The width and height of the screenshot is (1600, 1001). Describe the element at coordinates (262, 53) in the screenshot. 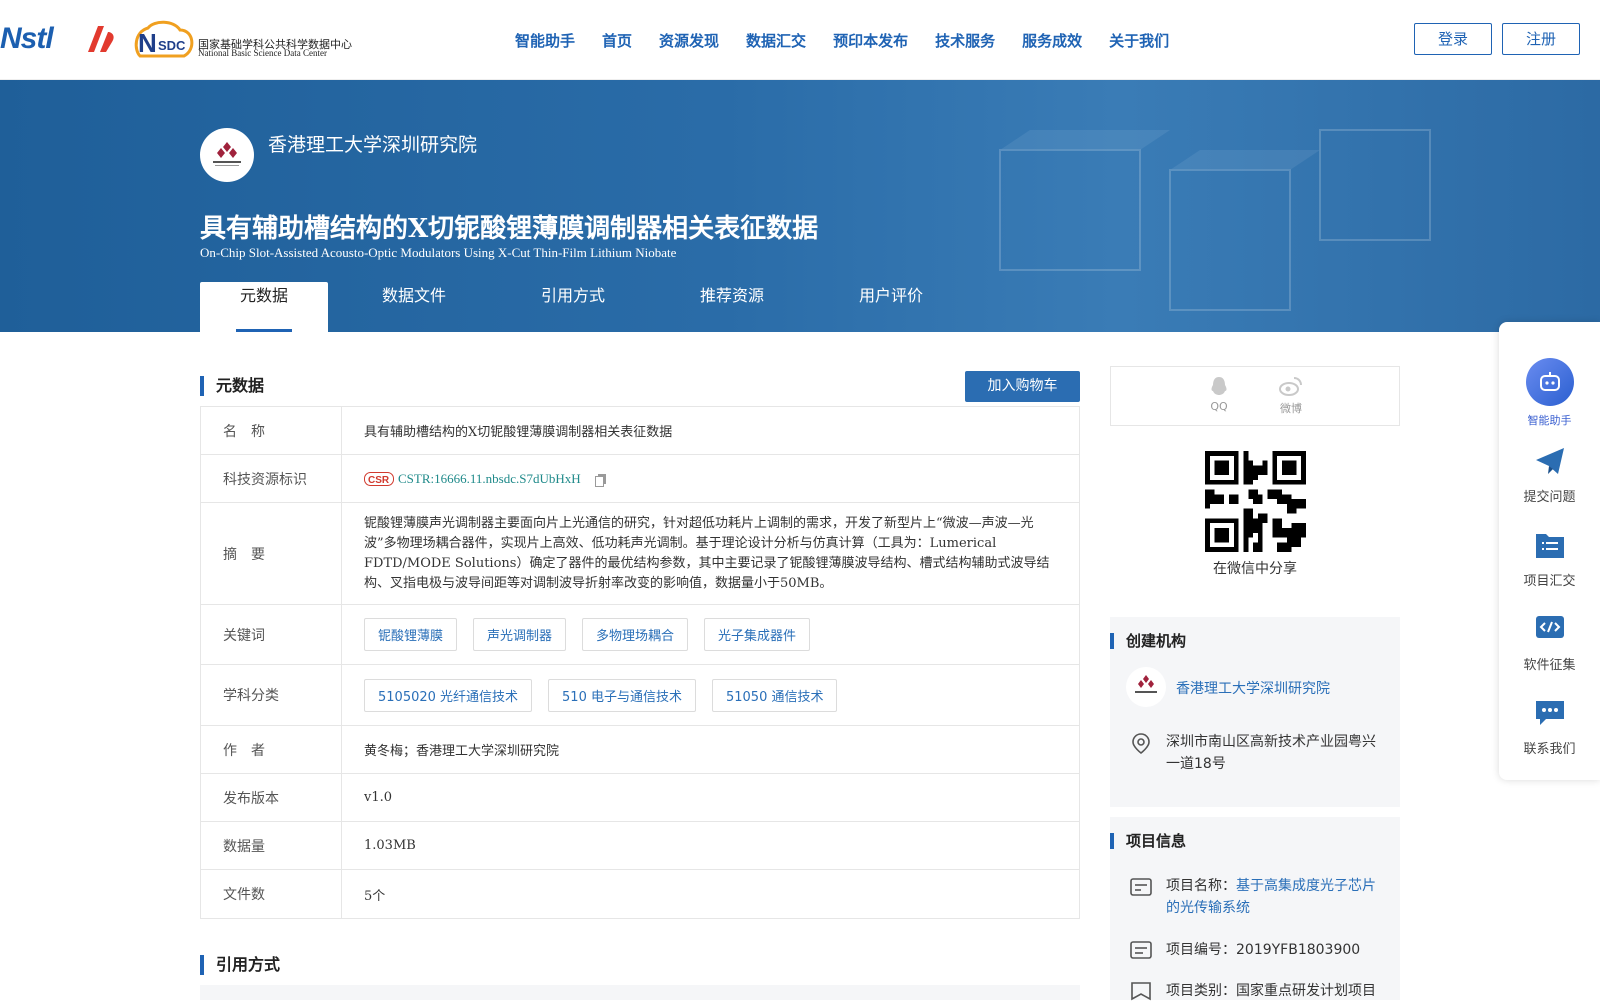

I see `nsdc-en-name: National Basic Science Data Center` at that location.